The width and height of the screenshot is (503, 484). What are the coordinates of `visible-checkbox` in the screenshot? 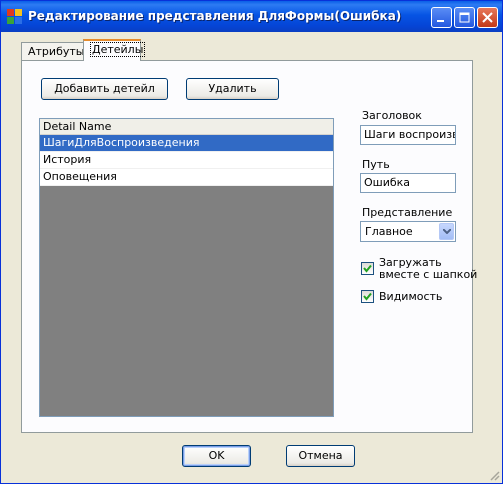 It's located at (367, 296).